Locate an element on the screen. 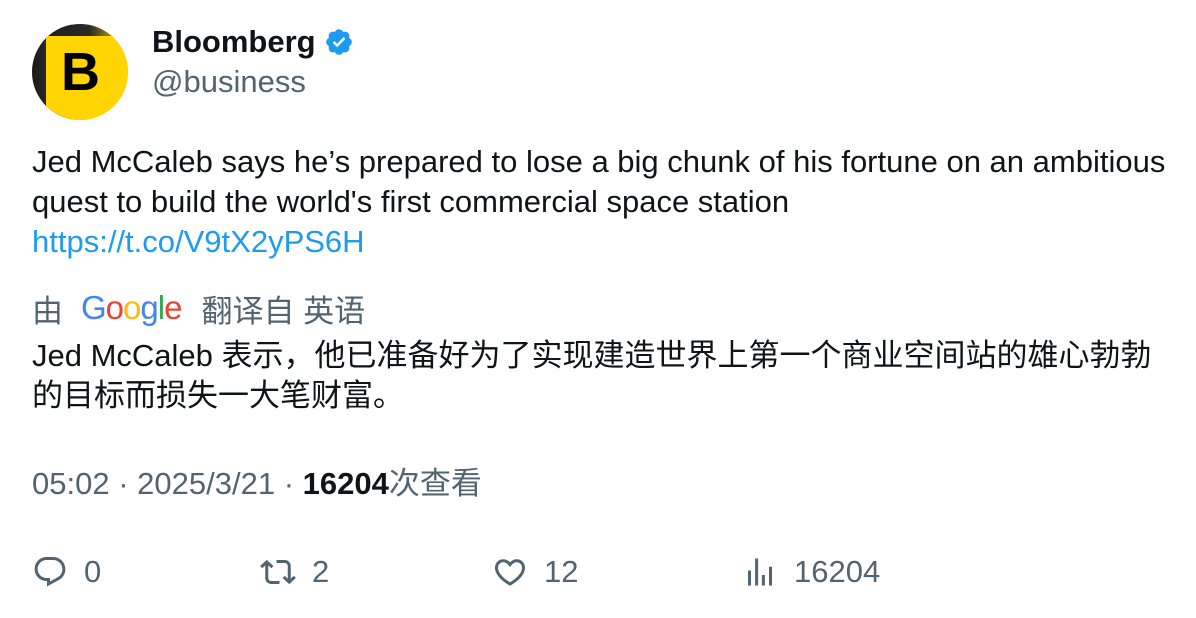 The height and width of the screenshot is (618, 1196). heart-icon is located at coordinates (510, 572).